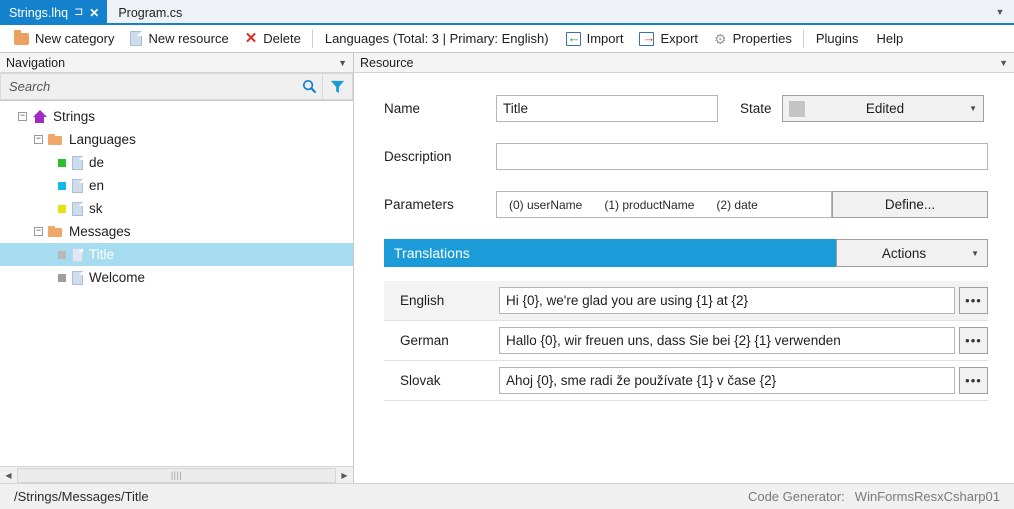 This screenshot has height=509, width=1014. Describe the element at coordinates (96, 208) in the screenshot. I see `tree-item-label: sk` at that location.